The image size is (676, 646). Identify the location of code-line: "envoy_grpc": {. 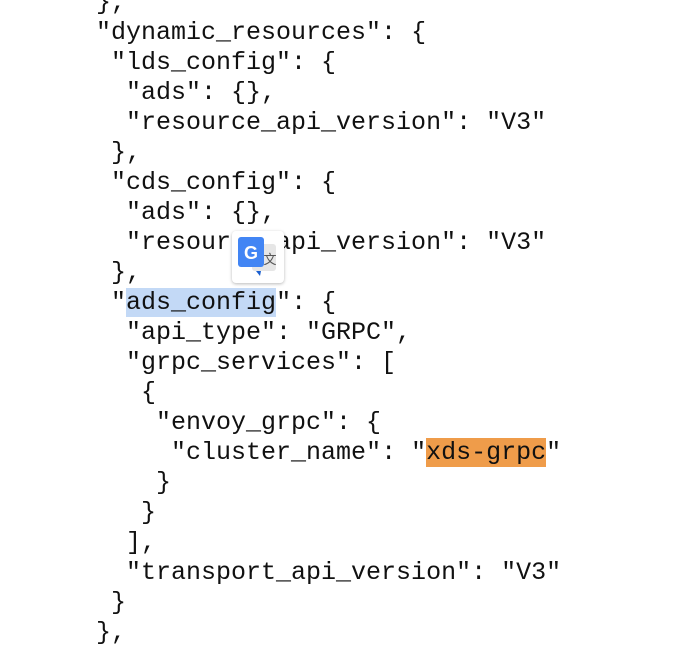
(223, 423).